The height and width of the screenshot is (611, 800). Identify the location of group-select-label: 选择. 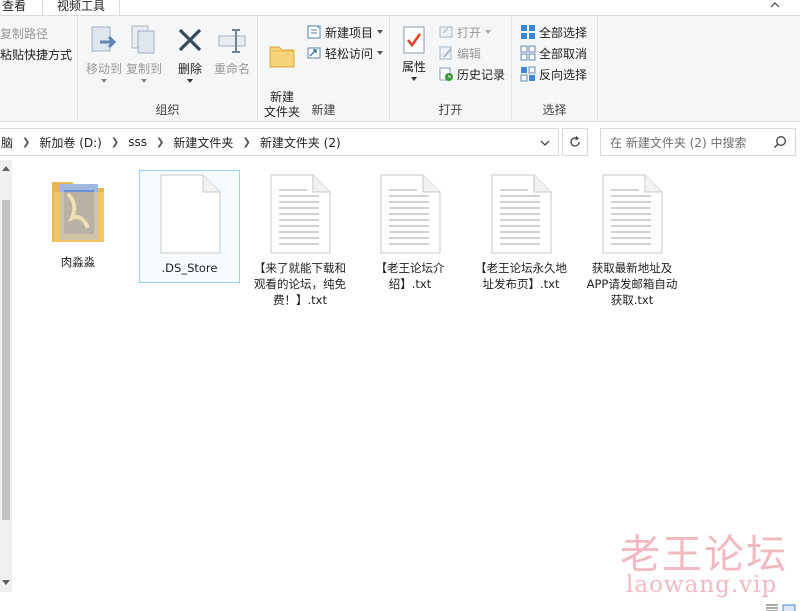
(554, 110).